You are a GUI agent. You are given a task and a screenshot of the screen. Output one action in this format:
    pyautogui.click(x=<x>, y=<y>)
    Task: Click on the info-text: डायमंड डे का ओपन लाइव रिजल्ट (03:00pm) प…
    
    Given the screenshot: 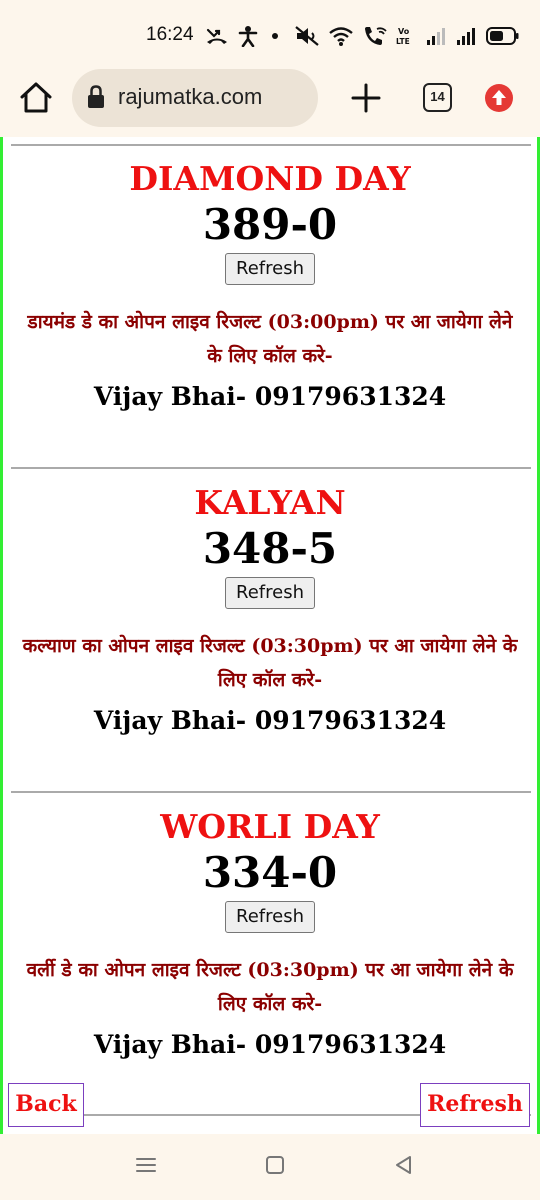 What is the action you would take?
    pyautogui.click(x=270, y=339)
    